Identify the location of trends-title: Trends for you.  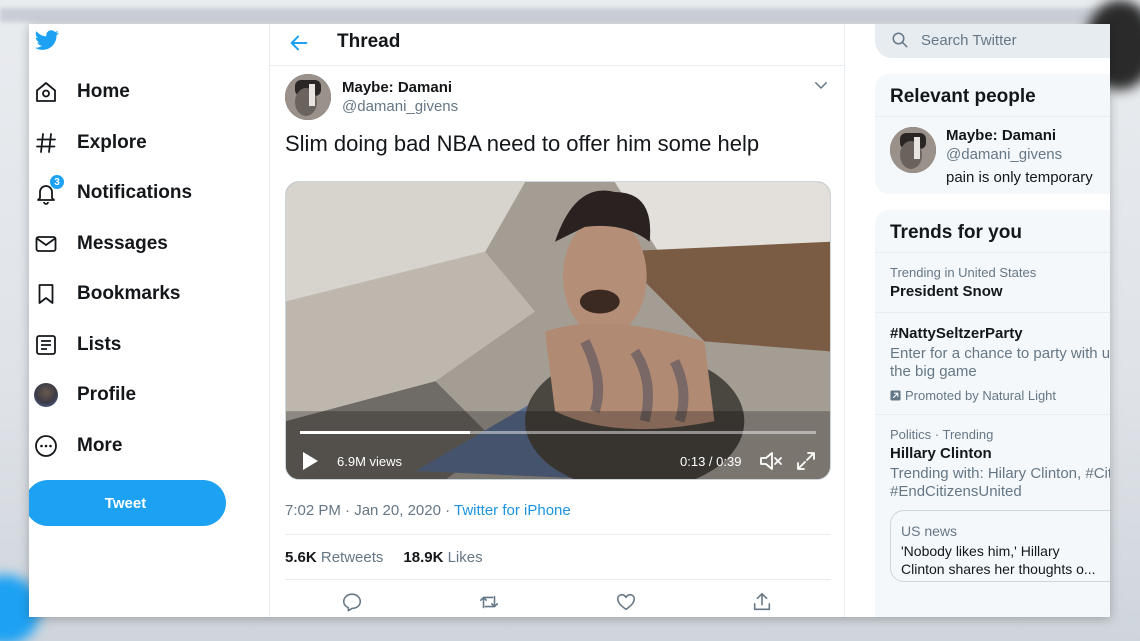
(956, 232).